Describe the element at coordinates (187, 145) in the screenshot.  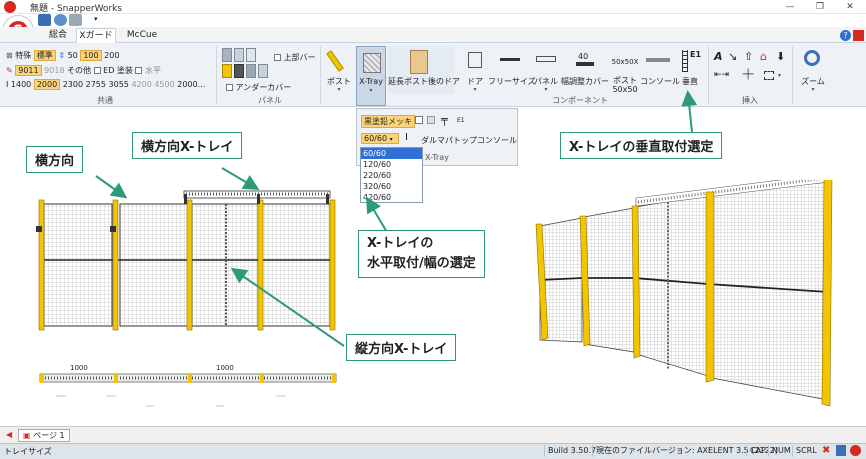
I see `callout-horizontal-xtray: 横方向X-トレイ` at that location.